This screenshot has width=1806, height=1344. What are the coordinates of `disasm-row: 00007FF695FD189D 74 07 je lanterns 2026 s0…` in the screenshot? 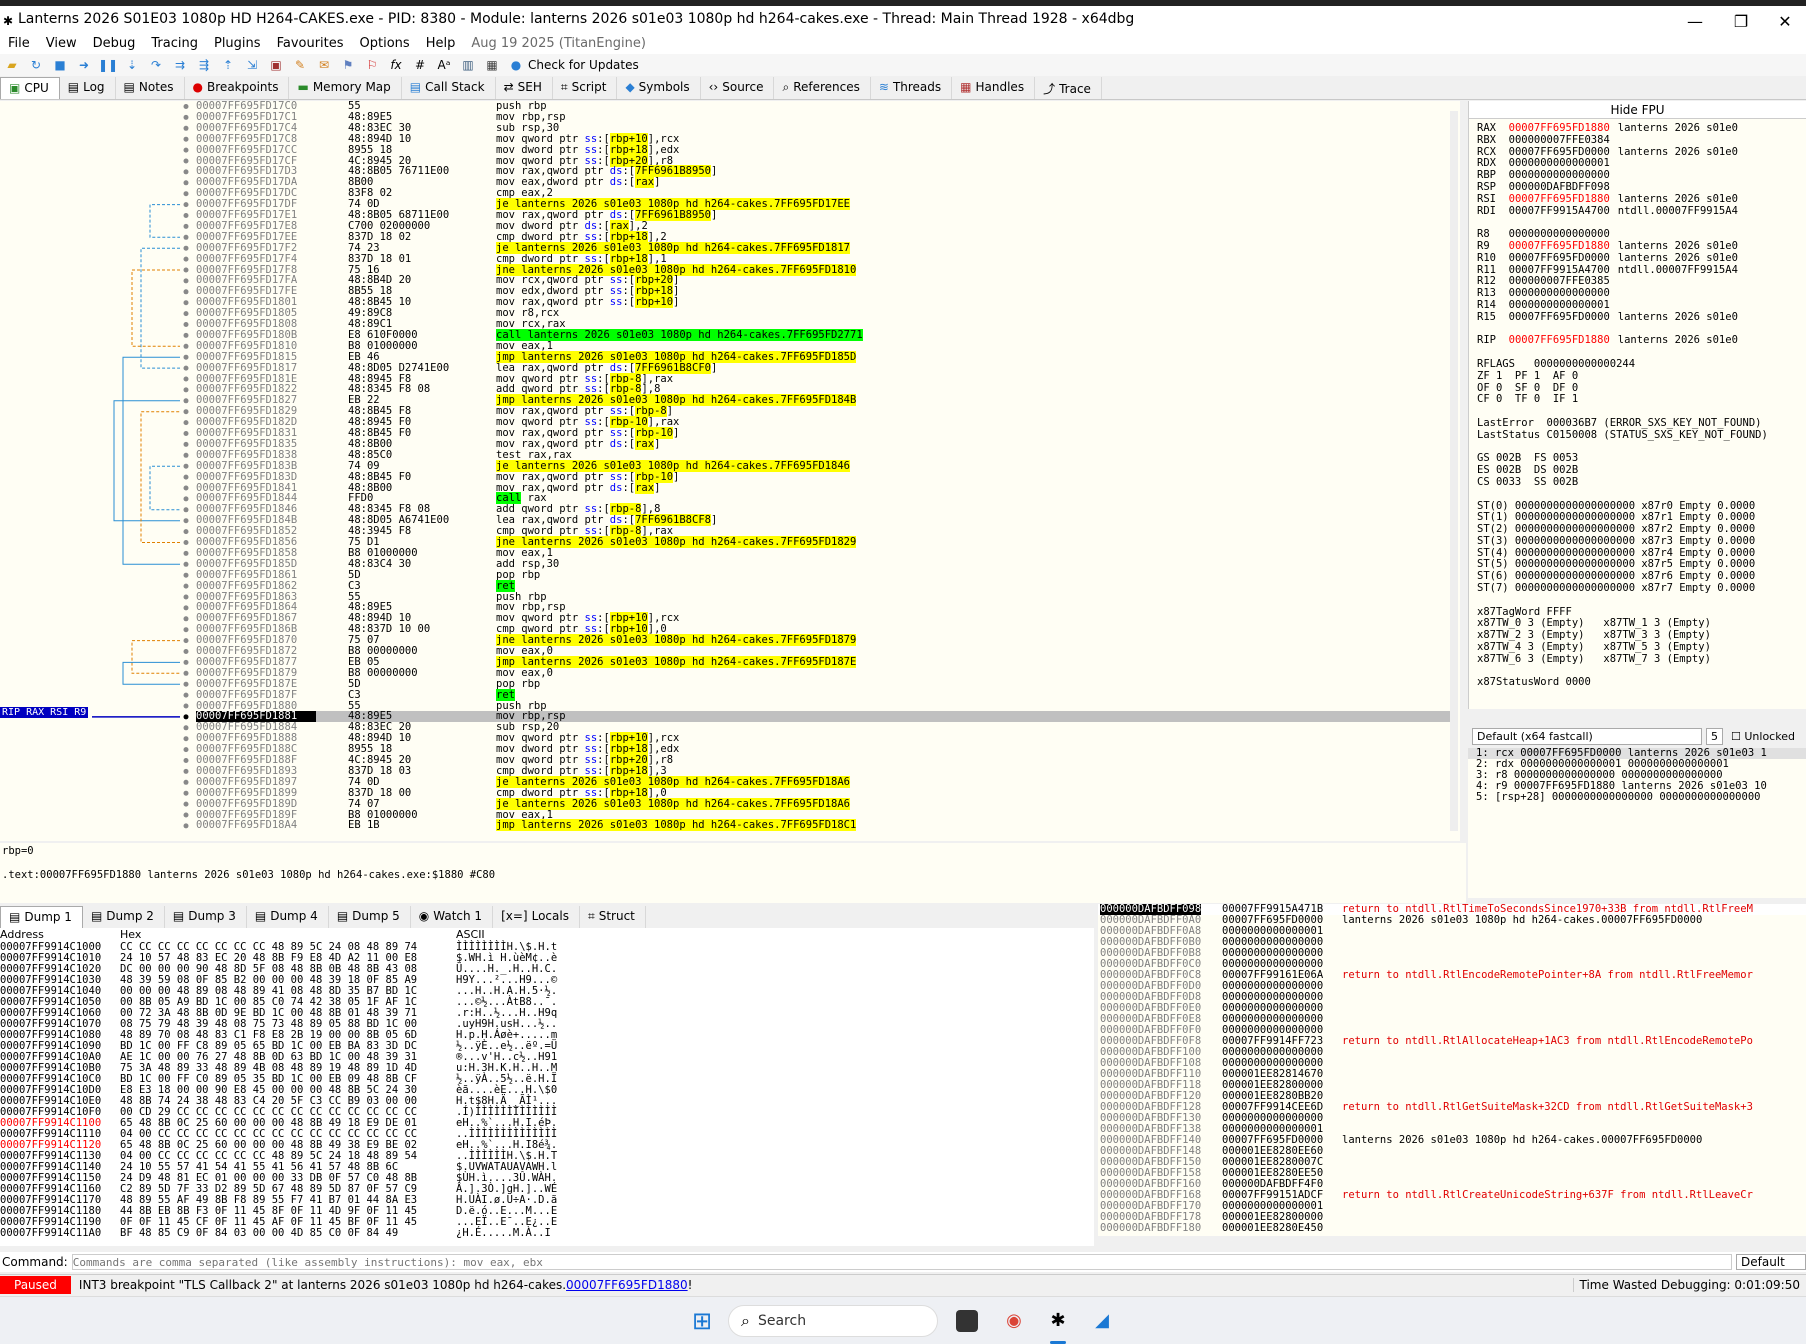 It's located at (826, 803).